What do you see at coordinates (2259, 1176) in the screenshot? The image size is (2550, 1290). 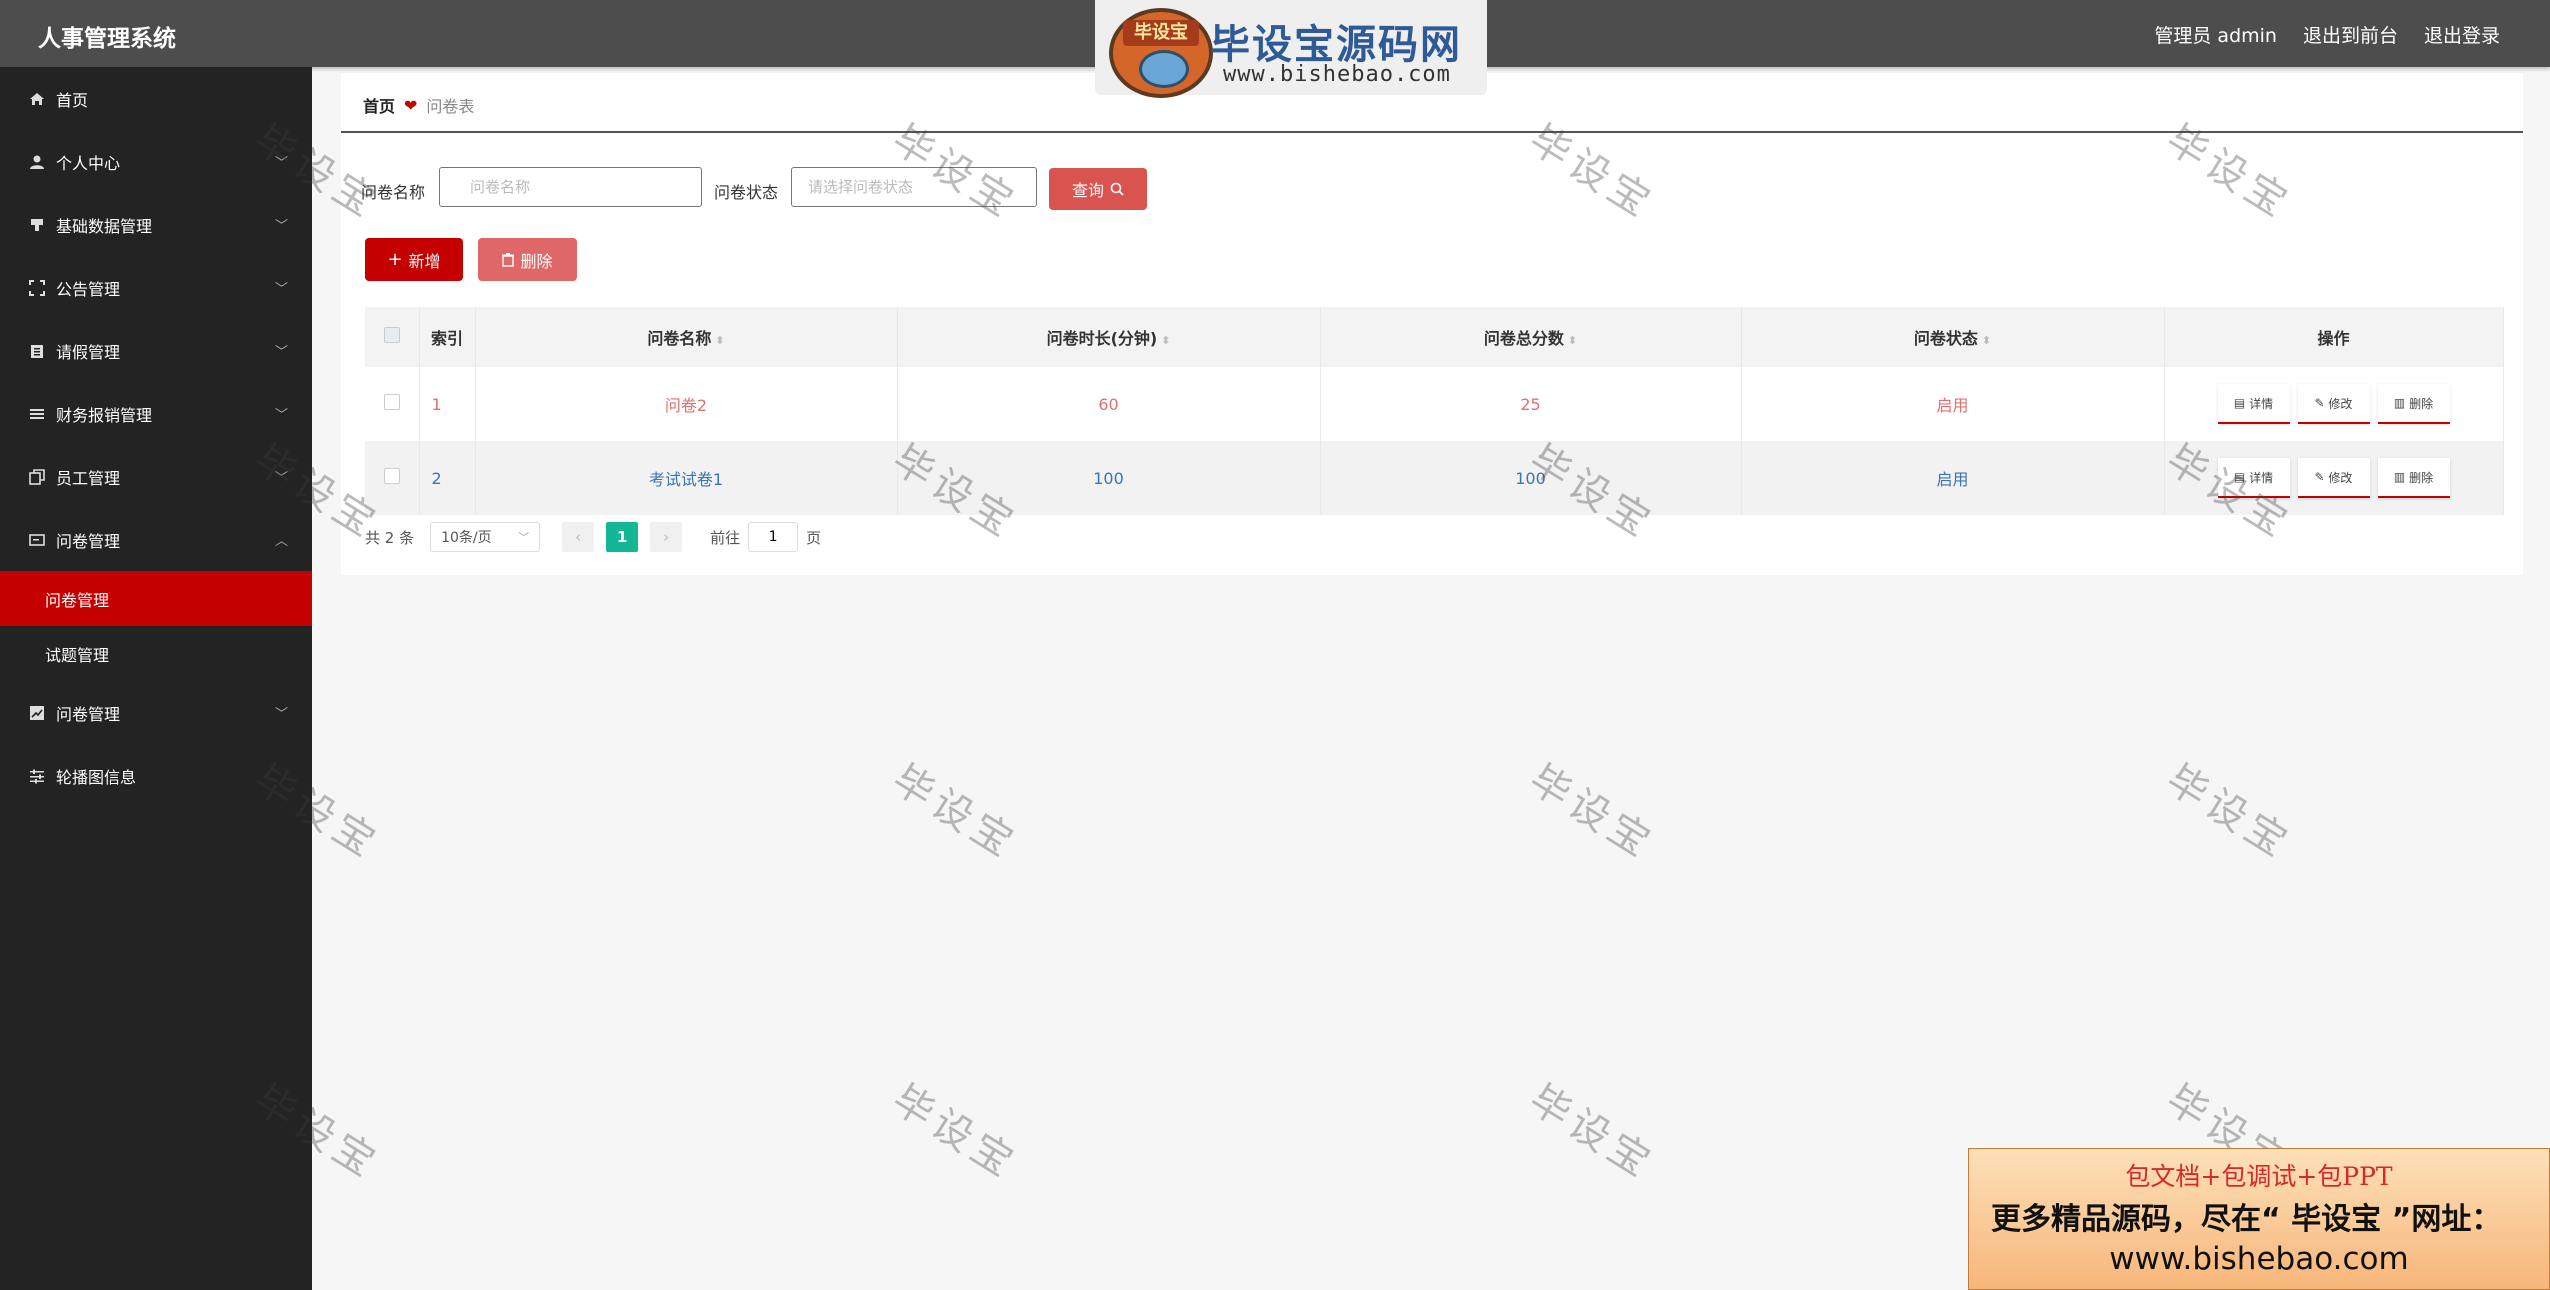 I see `promo-line-1: 包文档+包调试+包PPT` at bounding box center [2259, 1176].